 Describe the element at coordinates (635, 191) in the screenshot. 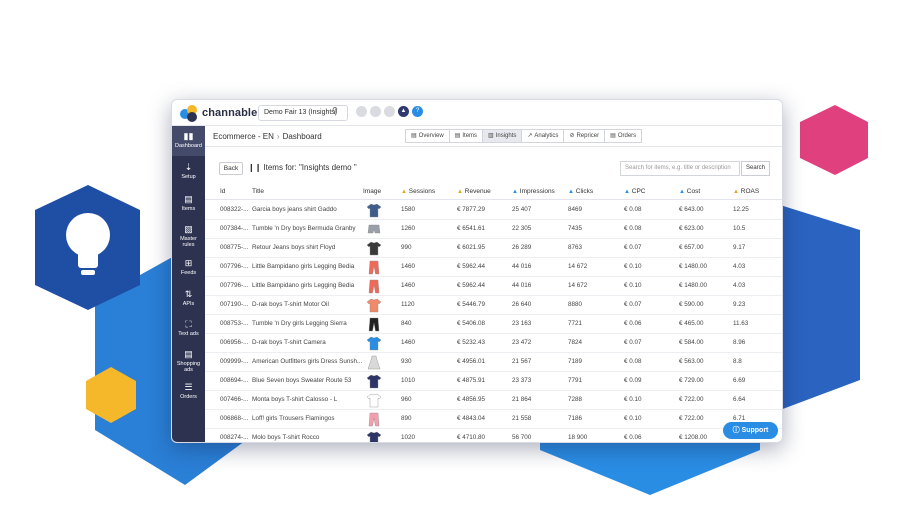

I see `col-cpc: ▲ CPC` at that location.